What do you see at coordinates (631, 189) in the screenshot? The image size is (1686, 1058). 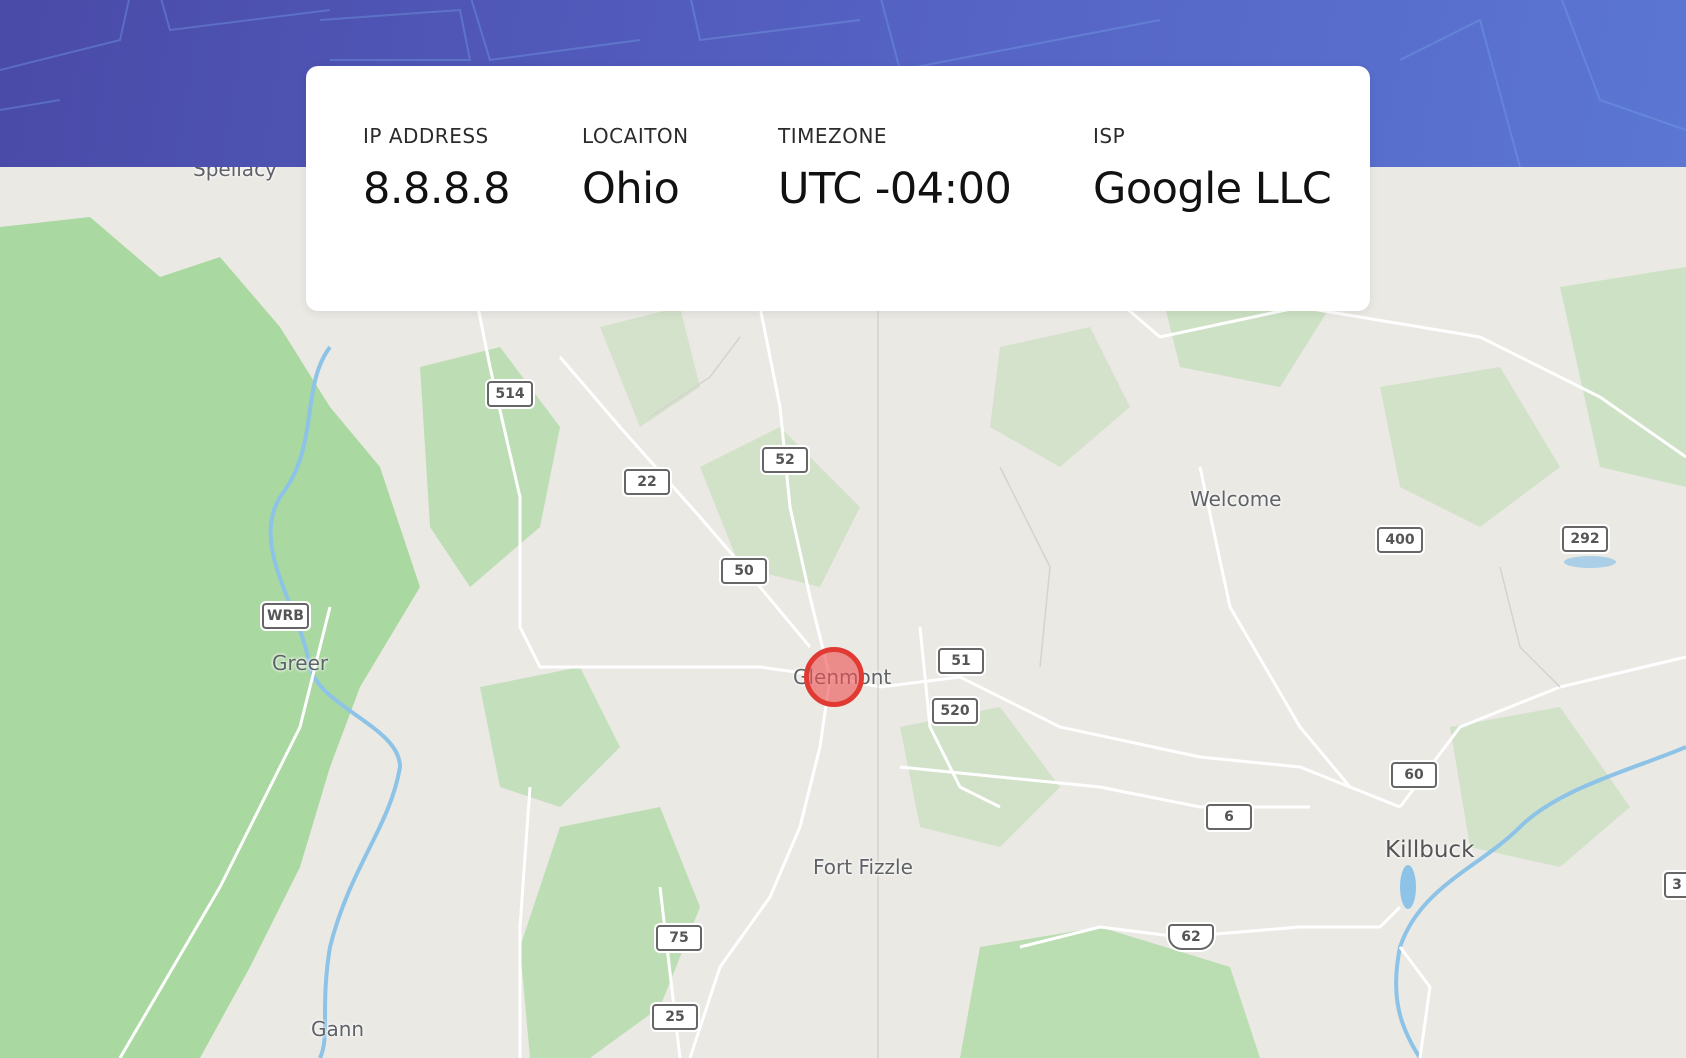 I see `location-value: Ohio` at bounding box center [631, 189].